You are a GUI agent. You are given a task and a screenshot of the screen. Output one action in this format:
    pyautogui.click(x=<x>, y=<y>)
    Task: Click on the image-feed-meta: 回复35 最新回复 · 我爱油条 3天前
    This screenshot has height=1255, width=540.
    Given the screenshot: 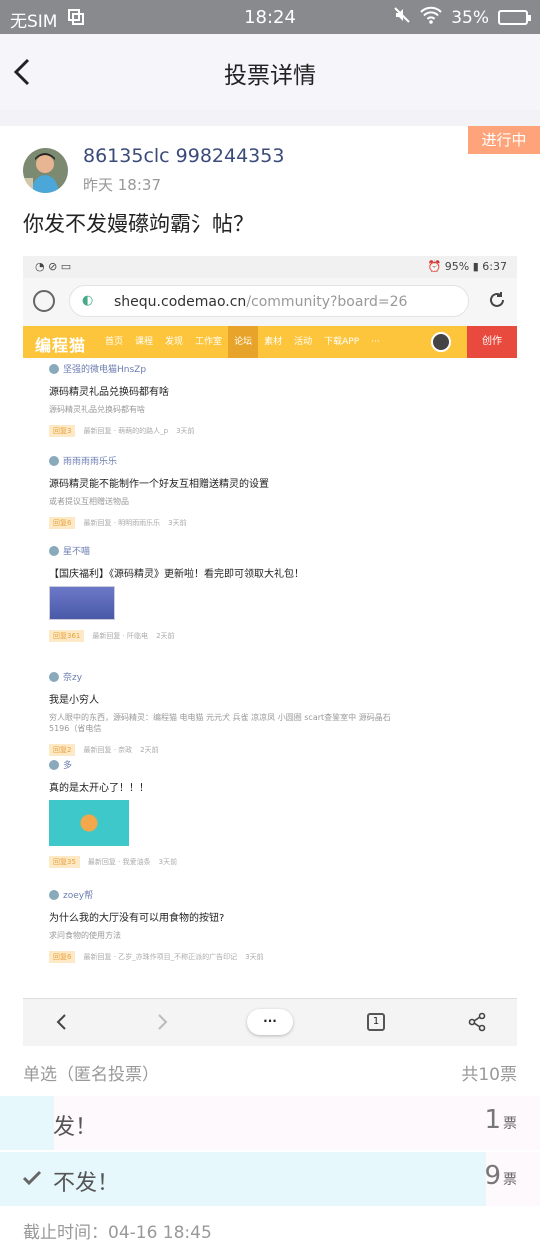 What is the action you would take?
    pyautogui.click(x=221, y=862)
    